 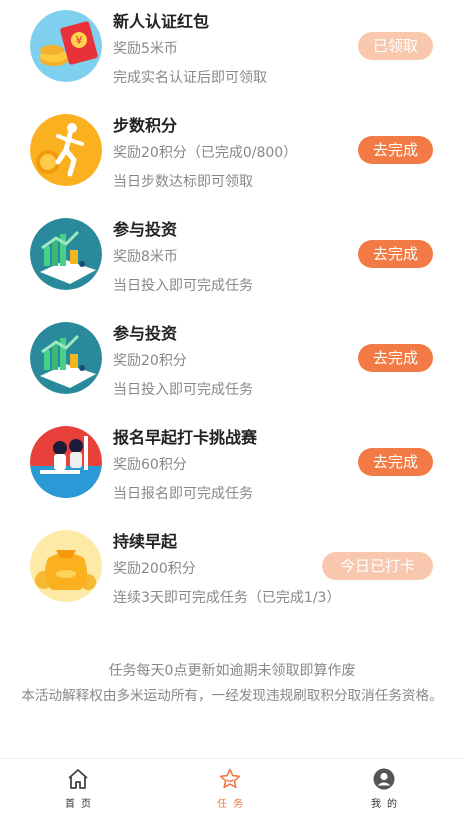 What do you see at coordinates (66, 150) in the screenshot?
I see `runner-icon` at bounding box center [66, 150].